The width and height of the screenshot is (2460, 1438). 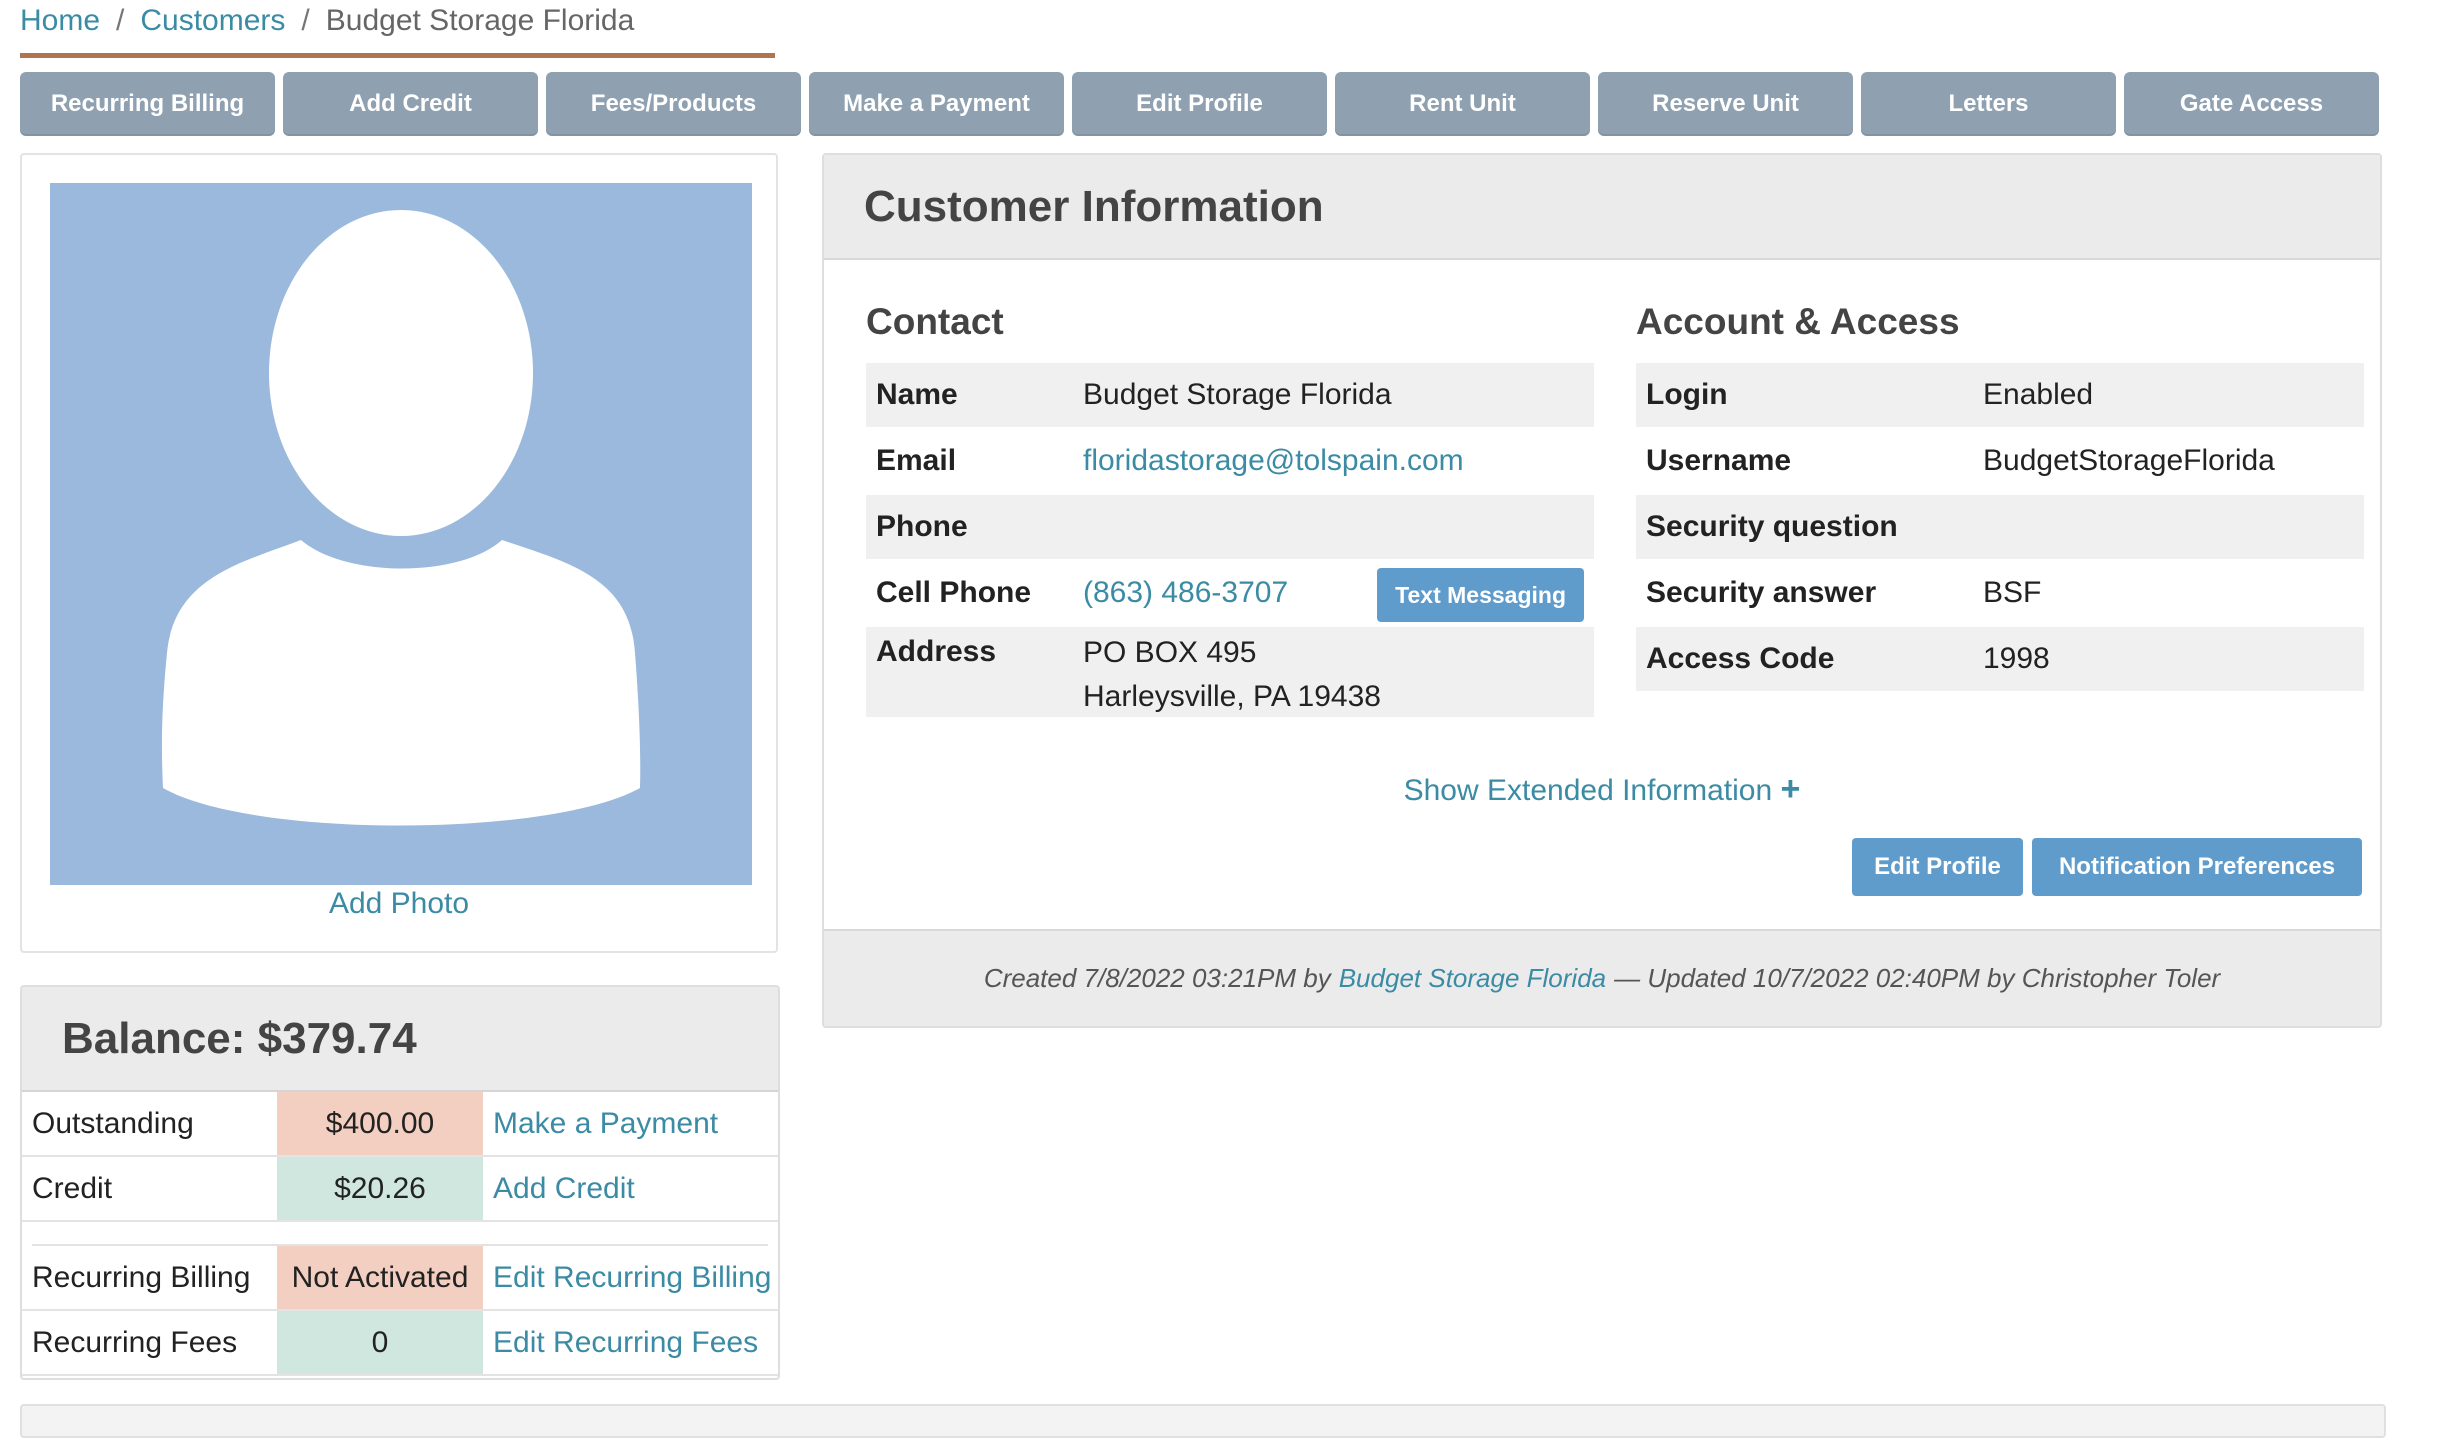 I want to click on next-panel-edge, so click(x=1203, y=1421).